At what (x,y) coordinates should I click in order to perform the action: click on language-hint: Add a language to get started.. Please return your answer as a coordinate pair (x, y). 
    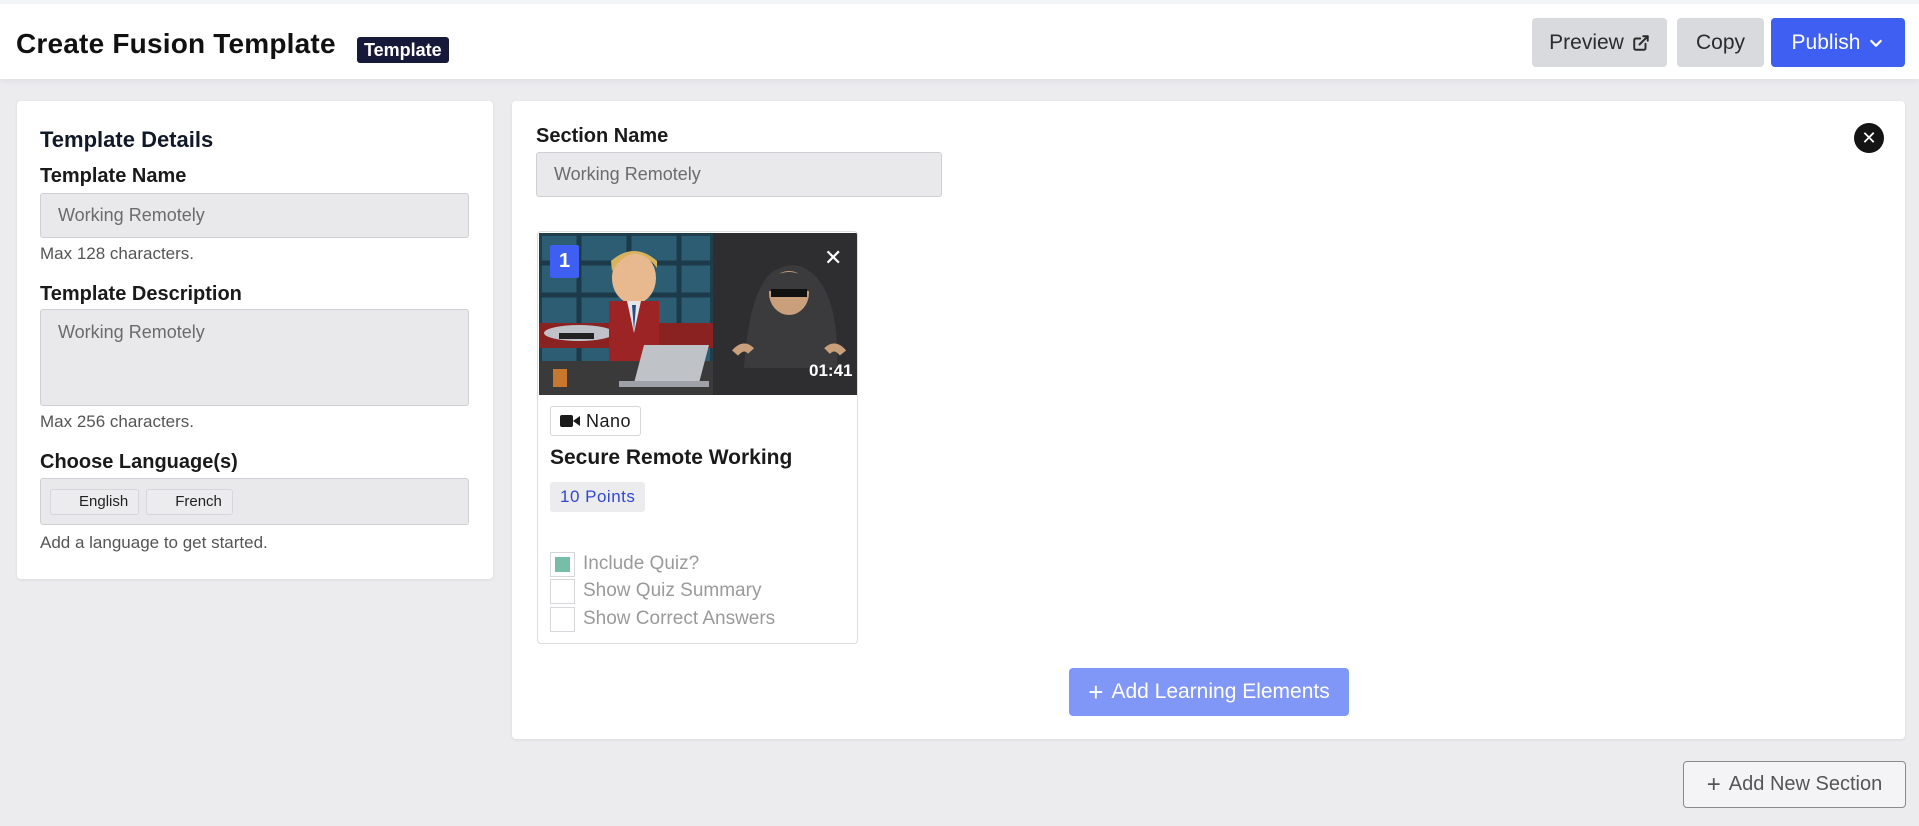
    Looking at the image, I should click on (154, 542).